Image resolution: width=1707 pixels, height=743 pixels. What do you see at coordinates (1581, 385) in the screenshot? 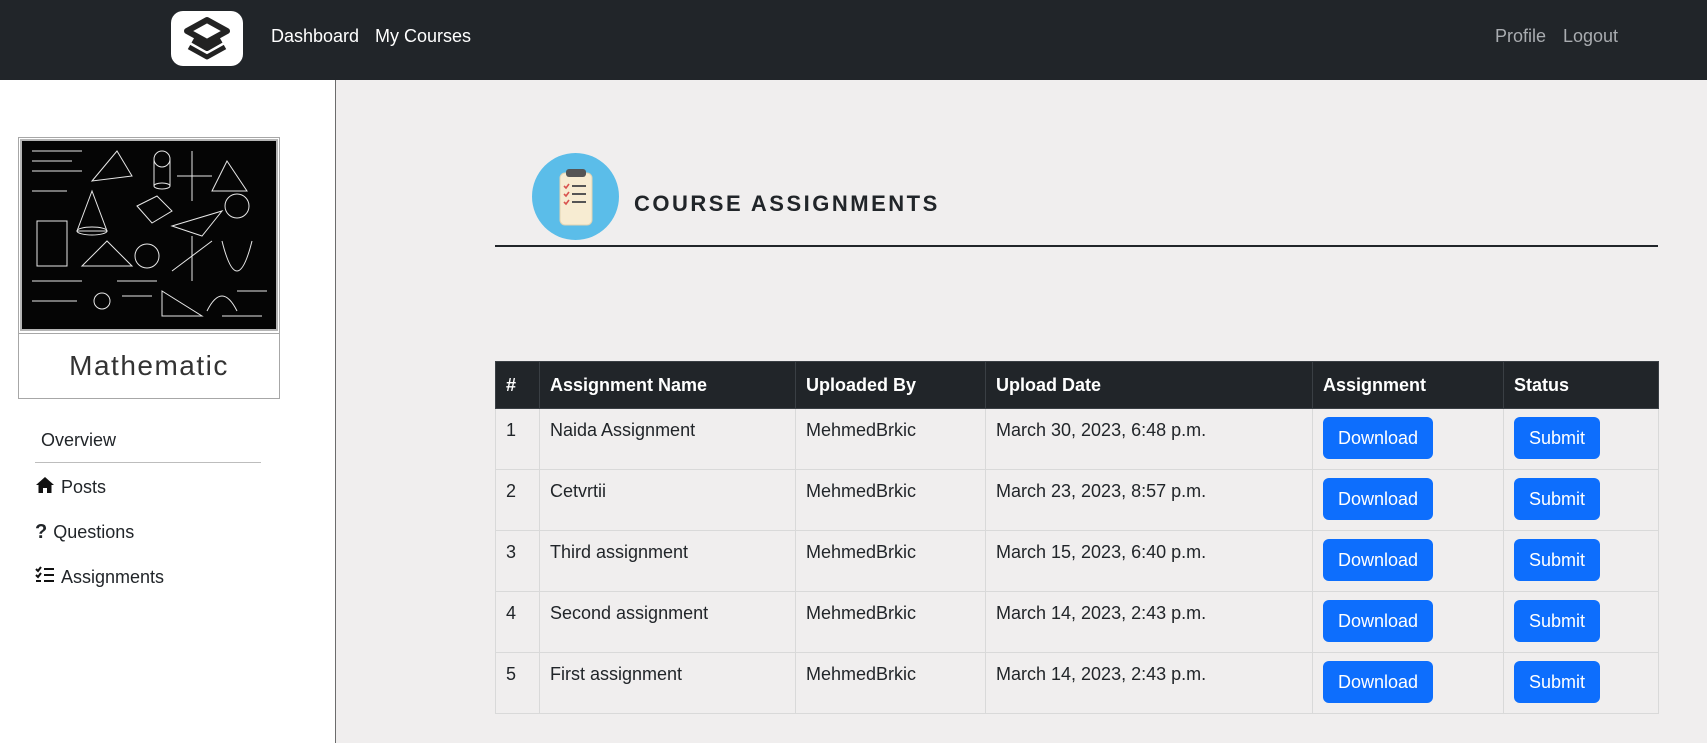
I see `column-header: Status` at bounding box center [1581, 385].